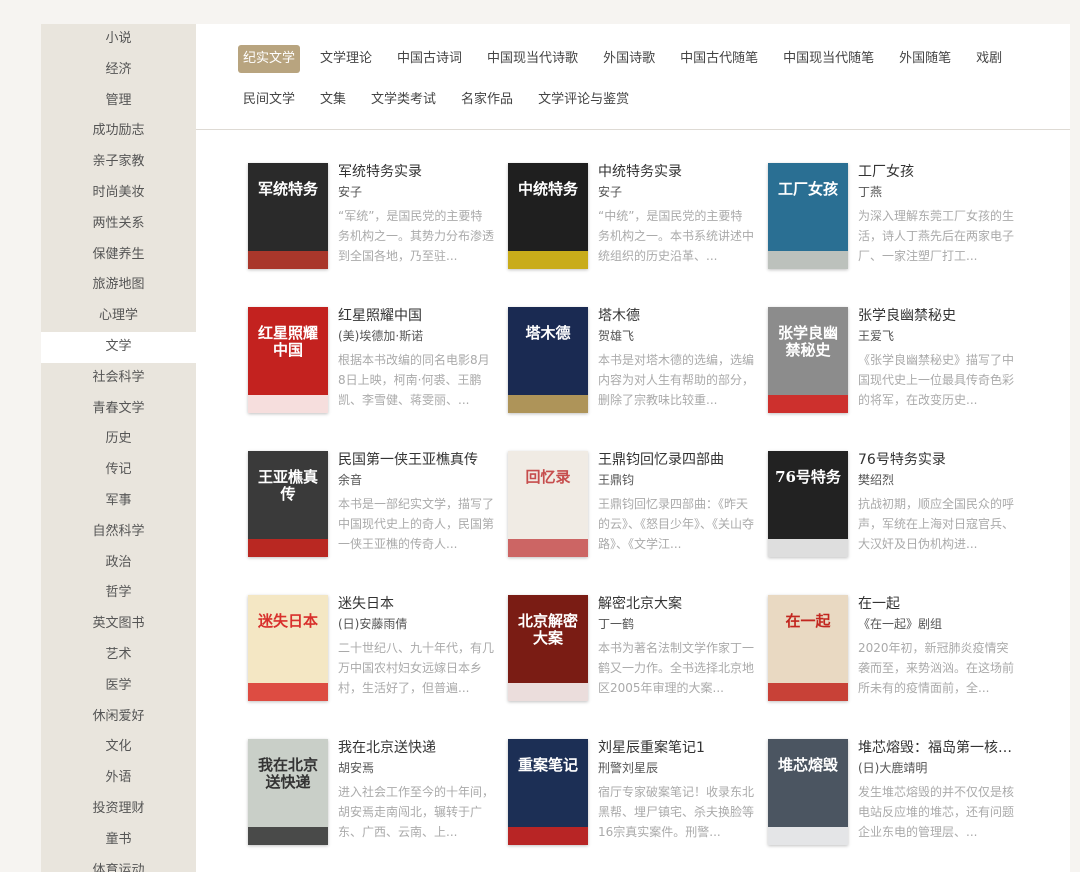 This screenshot has width=1080, height=872. What do you see at coordinates (719, 59) in the screenshot?
I see `subcategory-tab: 中国古代随笔` at bounding box center [719, 59].